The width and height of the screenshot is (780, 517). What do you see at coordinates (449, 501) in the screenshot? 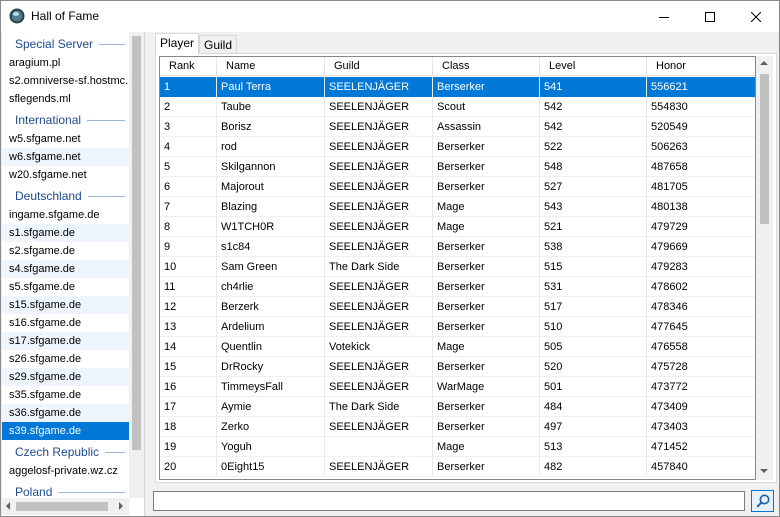
I see `search-input` at bounding box center [449, 501].